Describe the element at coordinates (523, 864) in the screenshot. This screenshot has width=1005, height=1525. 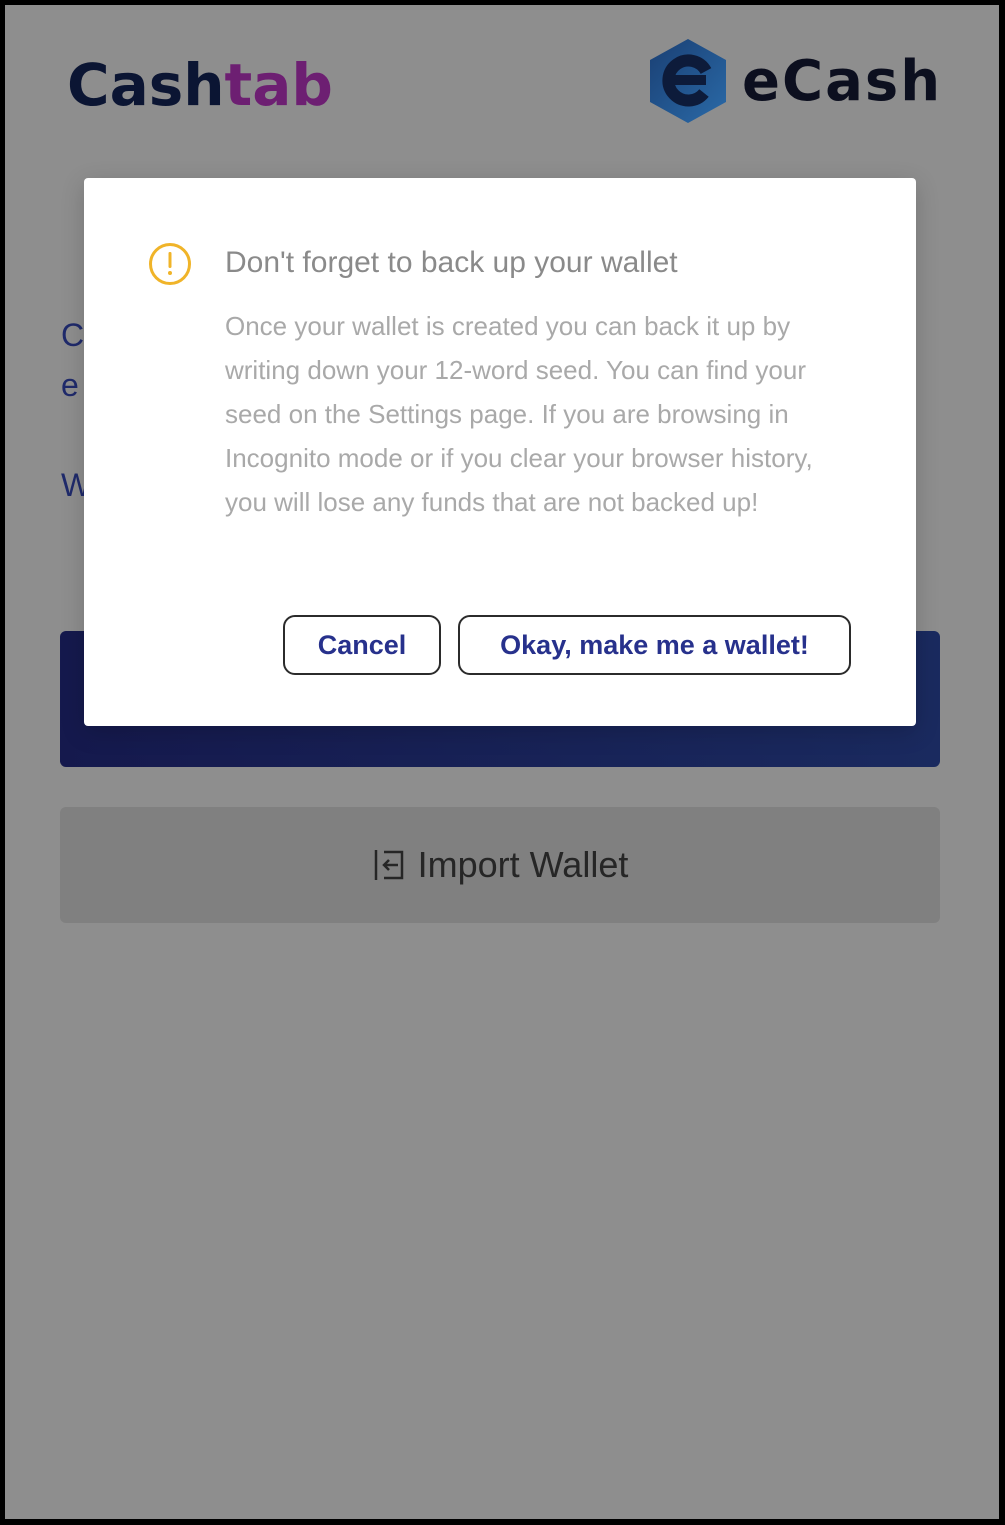
I see `import-wallet-label: Import Wallet` at that location.